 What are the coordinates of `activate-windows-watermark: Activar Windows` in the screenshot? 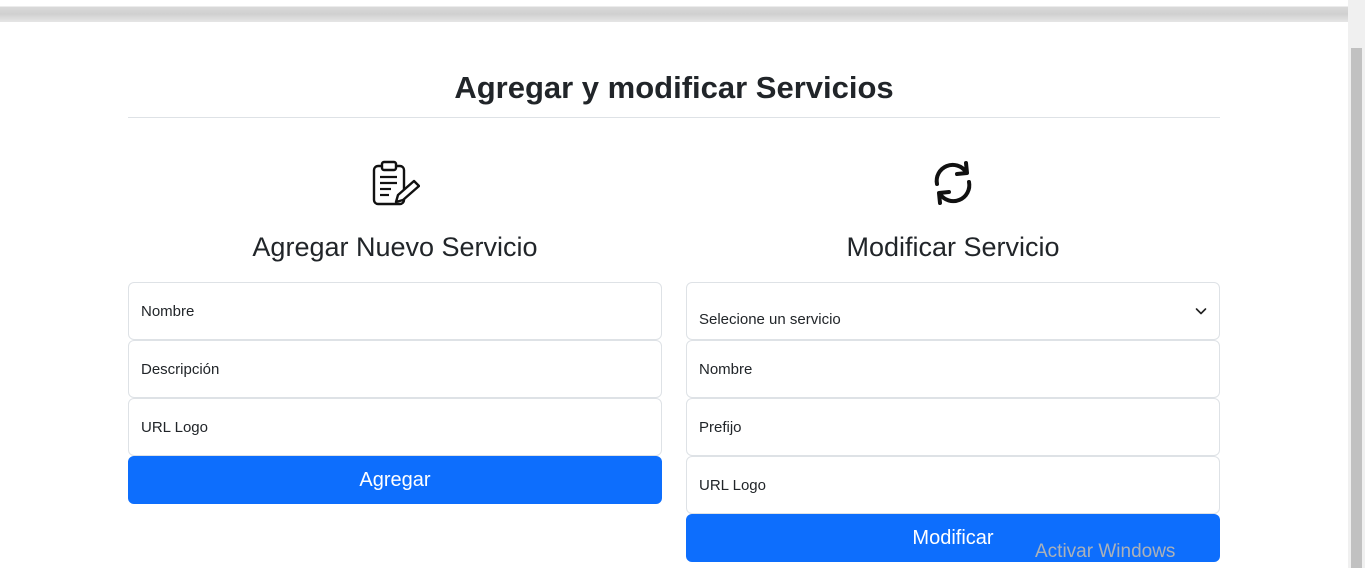 It's located at (1105, 551).